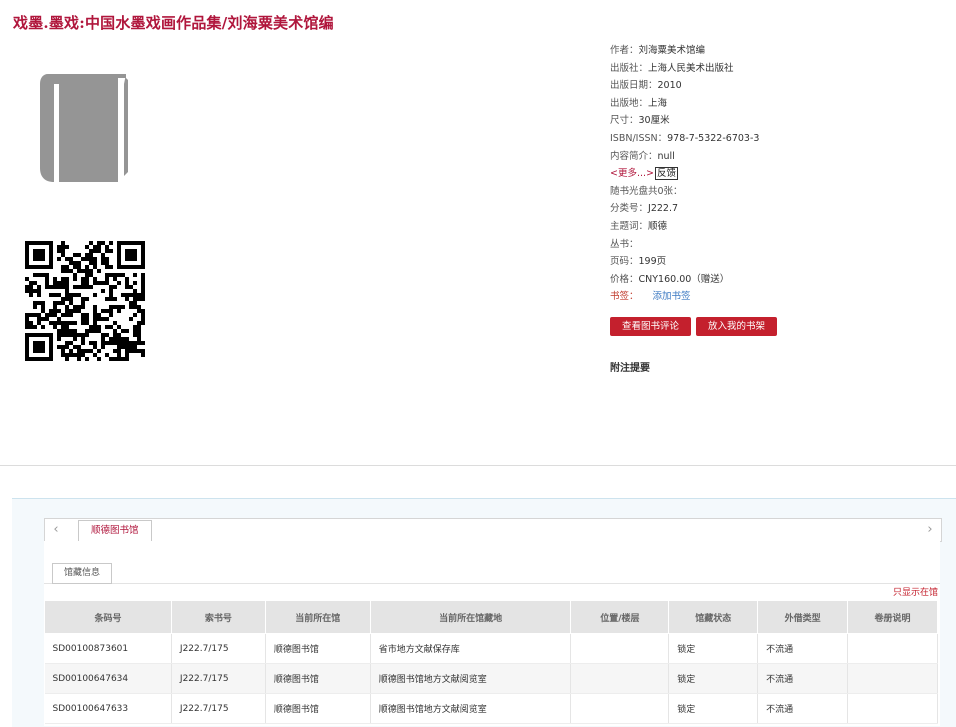  I want to click on view-reviews-button: 查看图书评论, so click(650, 326).